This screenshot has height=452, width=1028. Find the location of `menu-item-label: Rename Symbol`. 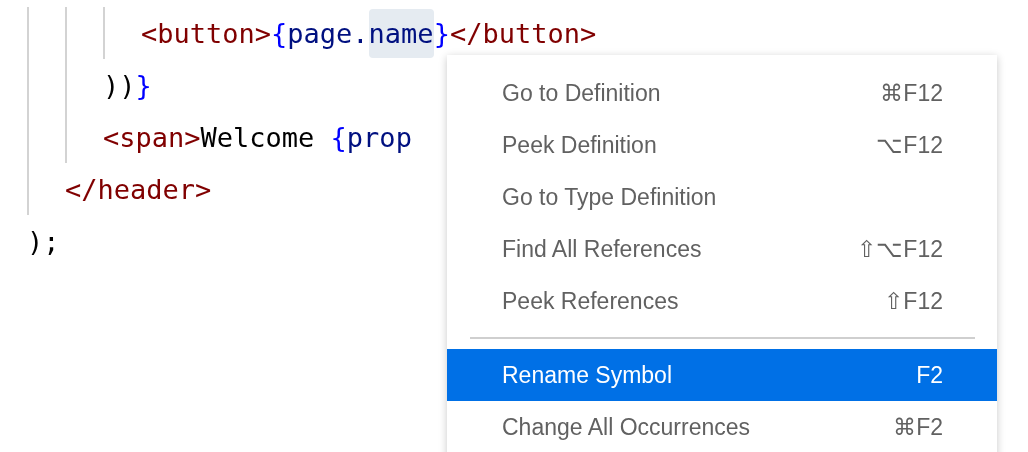

menu-item-label: Rename Symbol is located at coordinates (587, 375).